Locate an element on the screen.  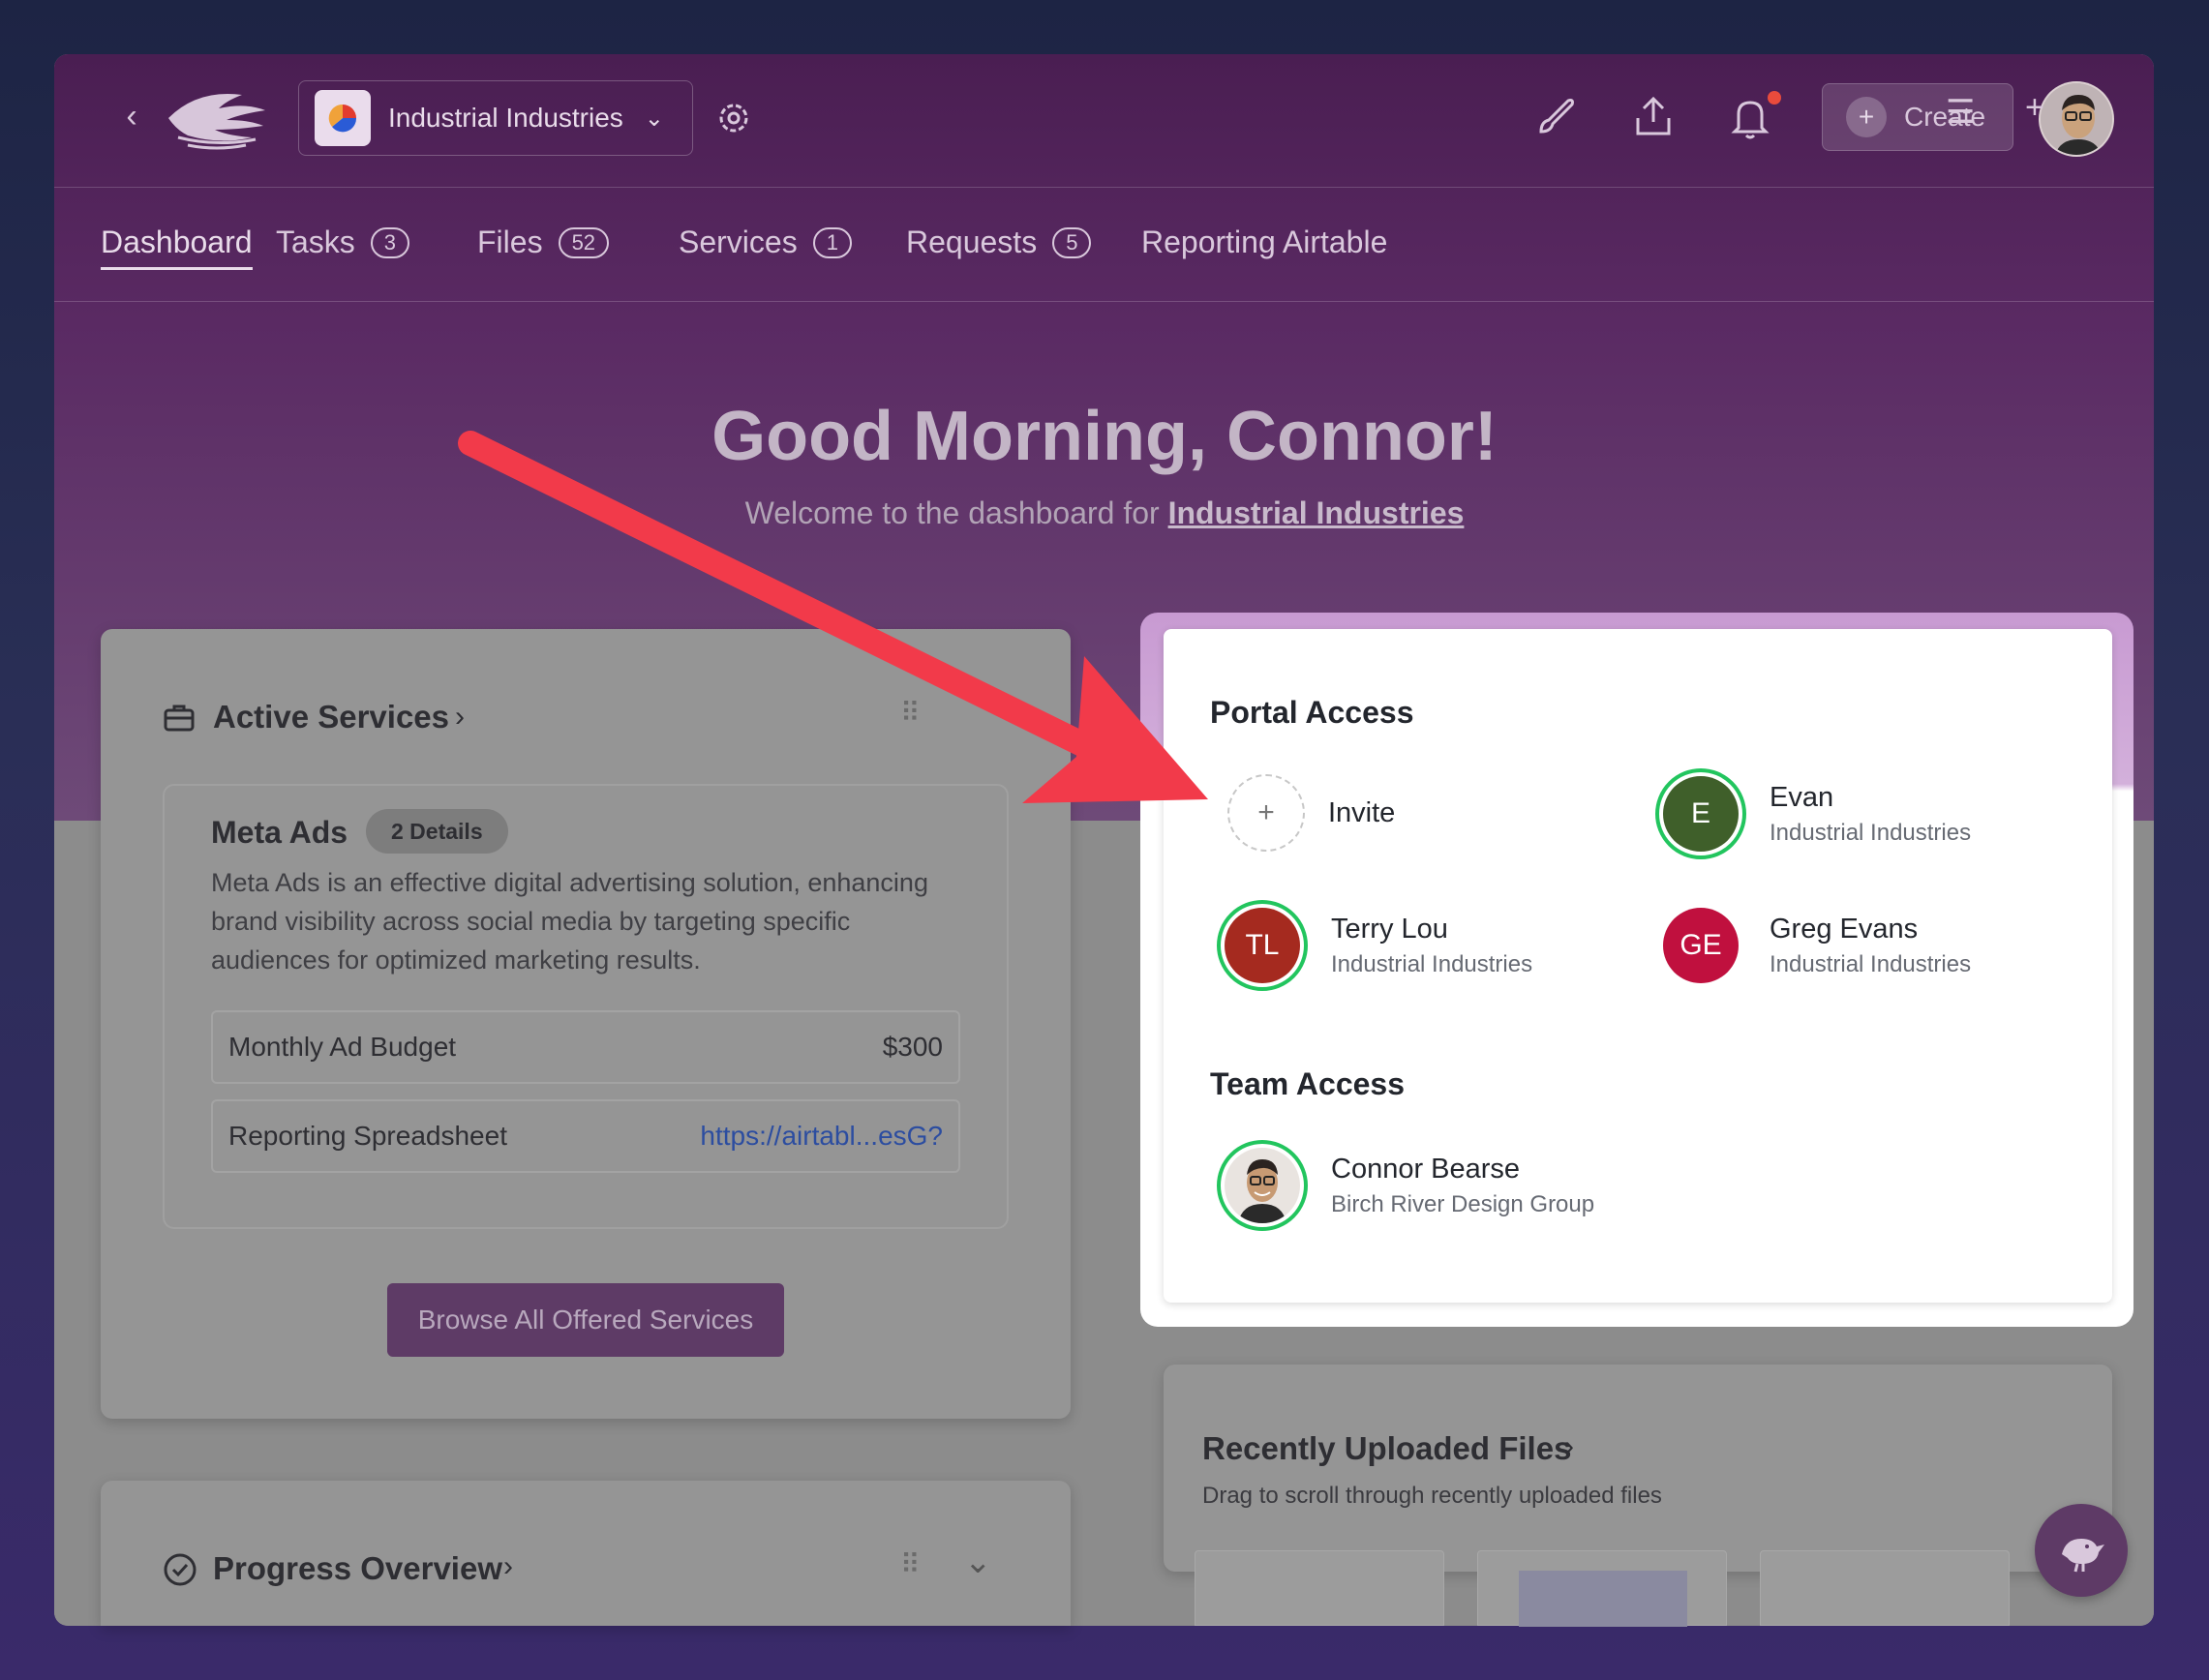
tab-count-badge: 3 is located at coordinates (390, 242).